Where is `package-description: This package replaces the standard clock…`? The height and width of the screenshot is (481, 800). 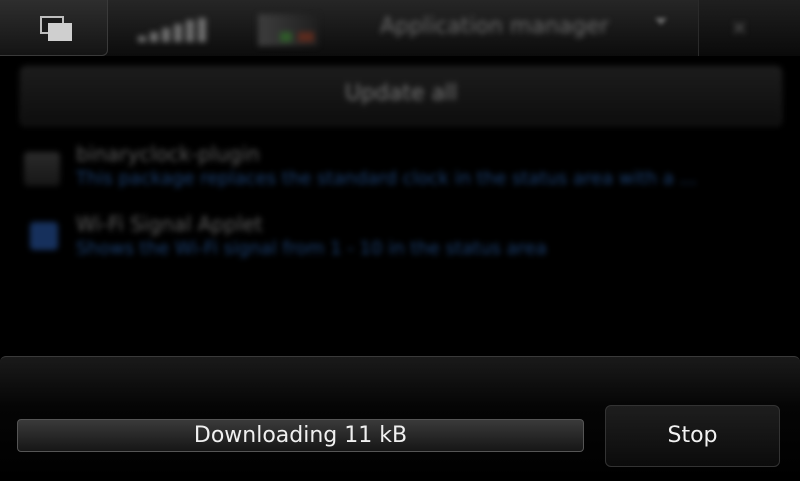 package-description: This package replaces the standard clock… is located at coordinates (386, 178).